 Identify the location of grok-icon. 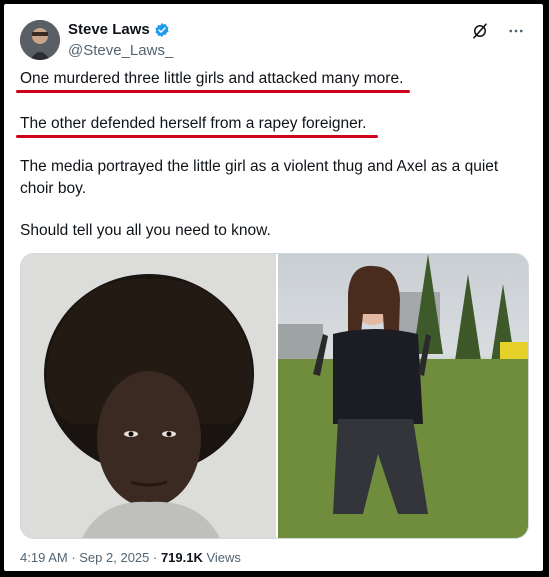
(480, 31).